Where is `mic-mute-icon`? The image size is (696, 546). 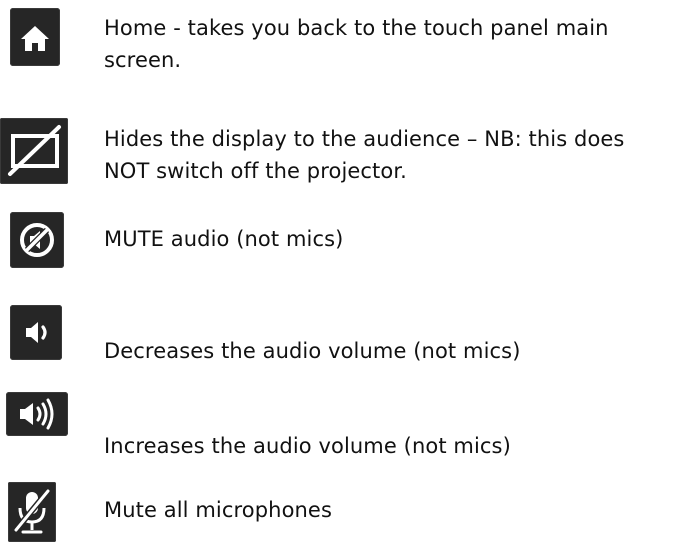
mic-mute-icon is located at coordinates (32, 512).